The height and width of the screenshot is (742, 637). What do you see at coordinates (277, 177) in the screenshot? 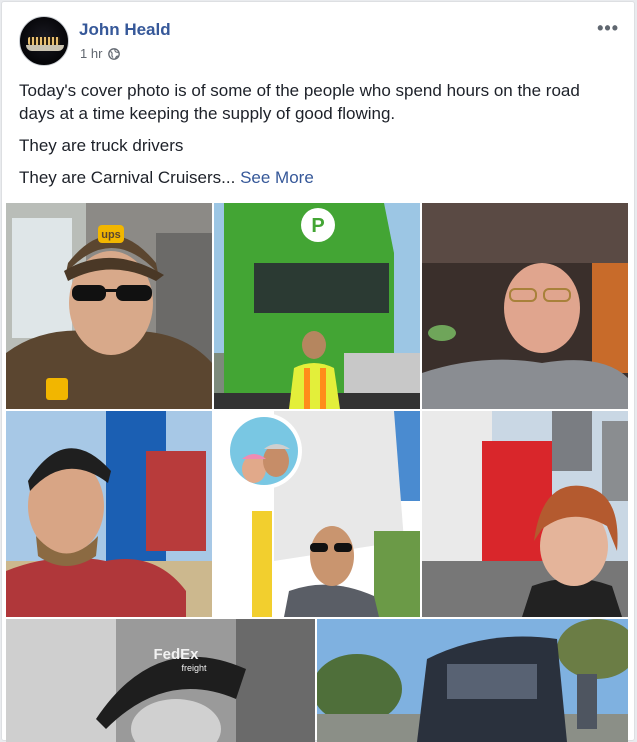
I see `see-more-link: See More` at bounding box center [277, 177].